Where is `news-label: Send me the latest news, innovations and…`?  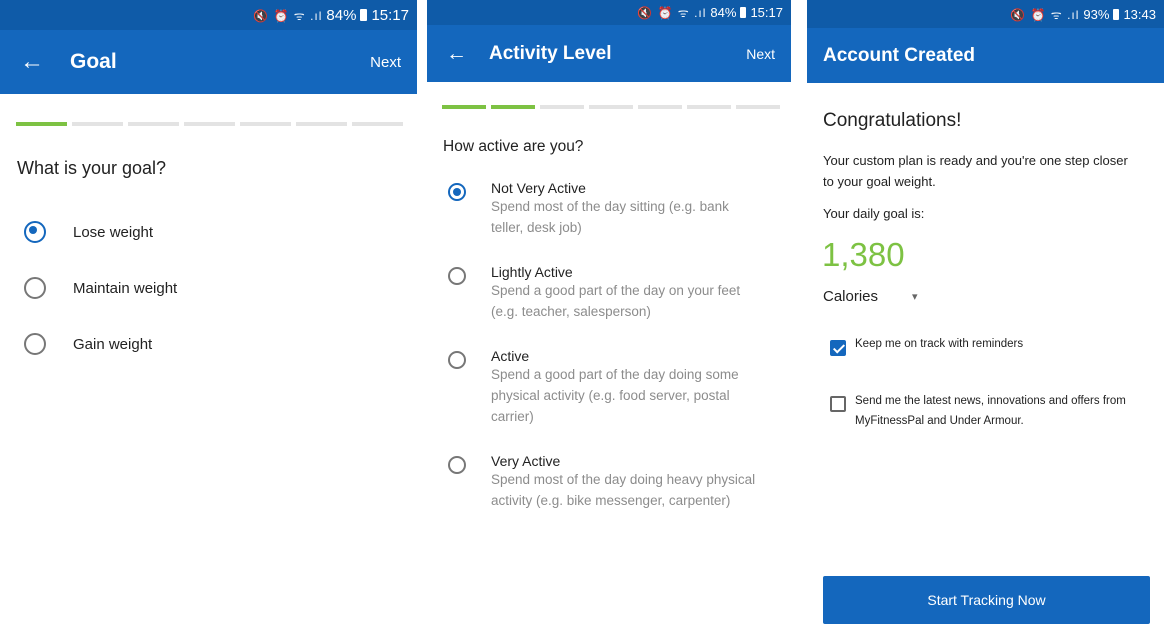
news-label: Send me the latest news, innovations and… is located at coordinates (990, 401).